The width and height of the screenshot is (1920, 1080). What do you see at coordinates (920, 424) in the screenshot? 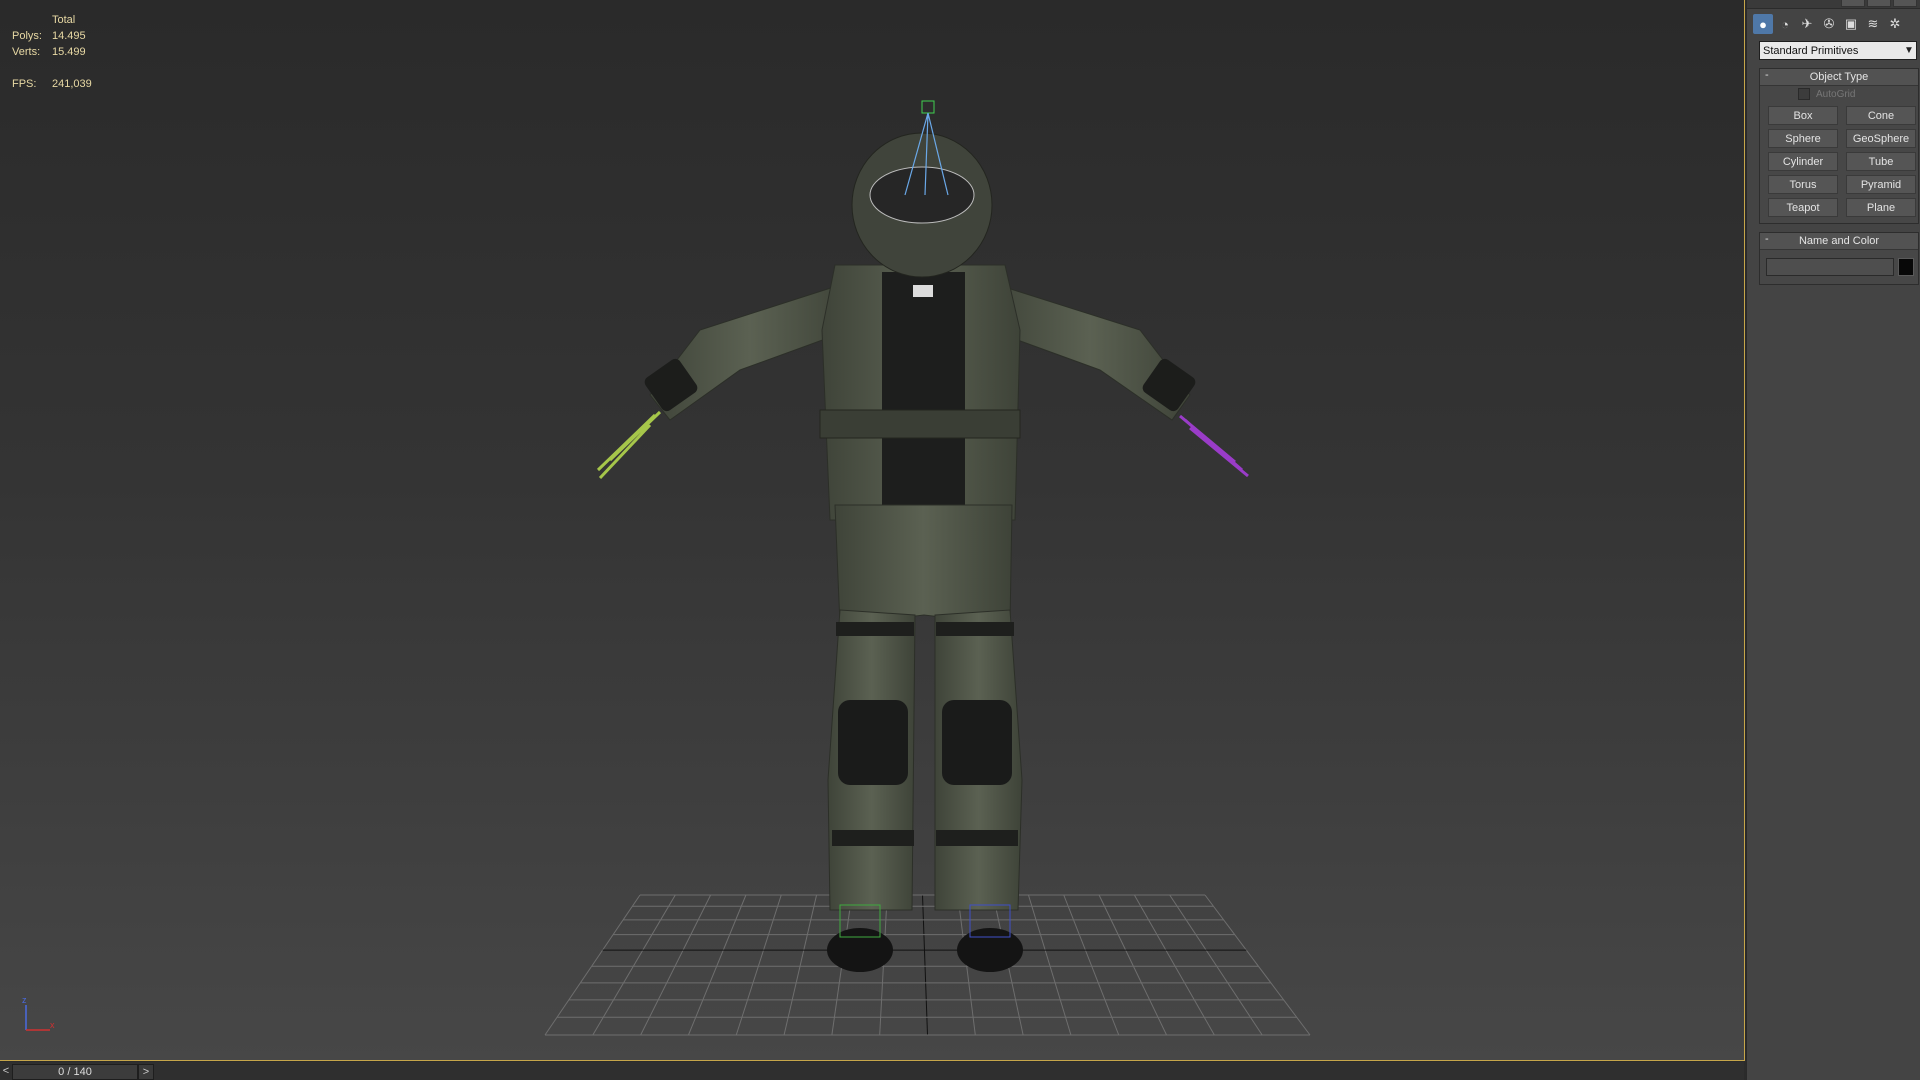
I see `belt` at bounding box center [920, 424].